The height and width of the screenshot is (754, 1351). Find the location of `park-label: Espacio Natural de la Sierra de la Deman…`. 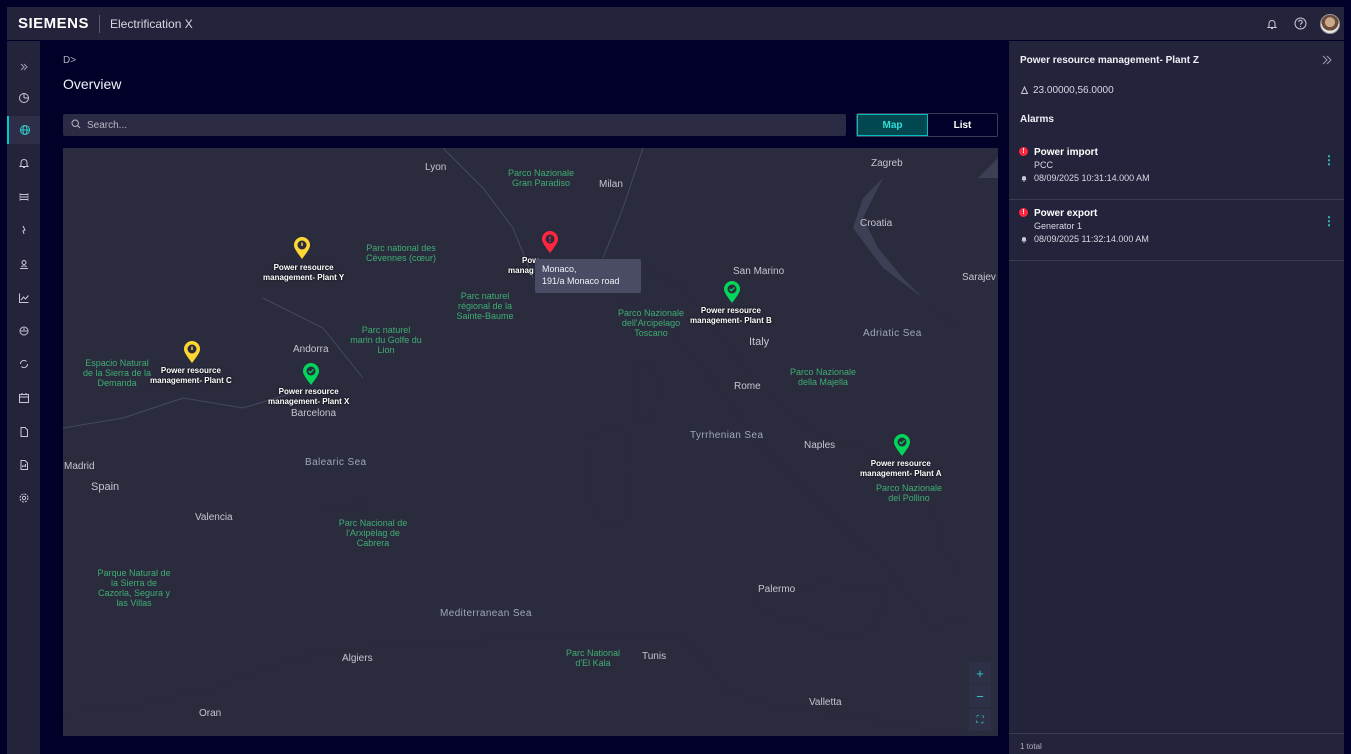

park-label: Espacio Natural de la Sierra de la Deman… is located at coordinates (117, 373).